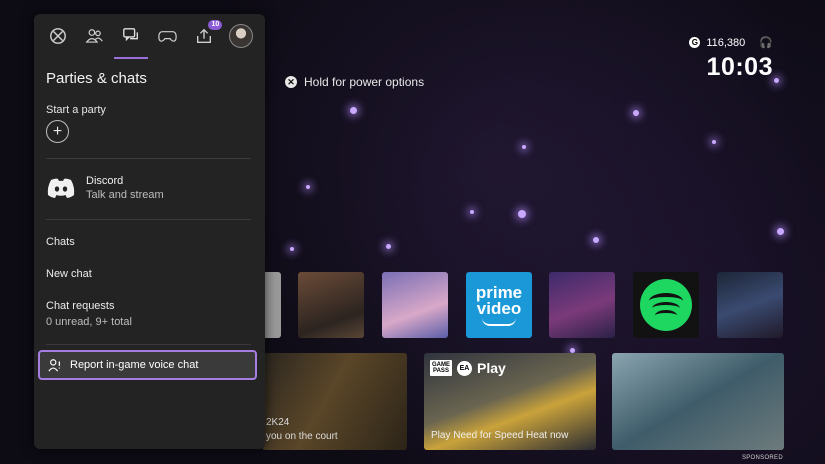  I want to click on menu-item-new-chat: New chat, so click(69, 274).